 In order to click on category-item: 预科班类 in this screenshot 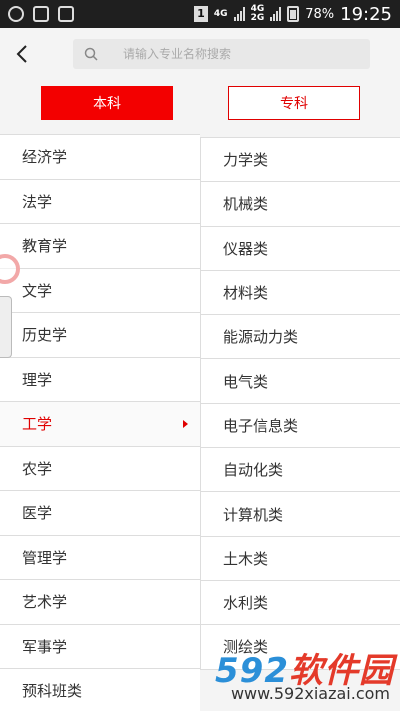, I will do `click(100, 690)`.